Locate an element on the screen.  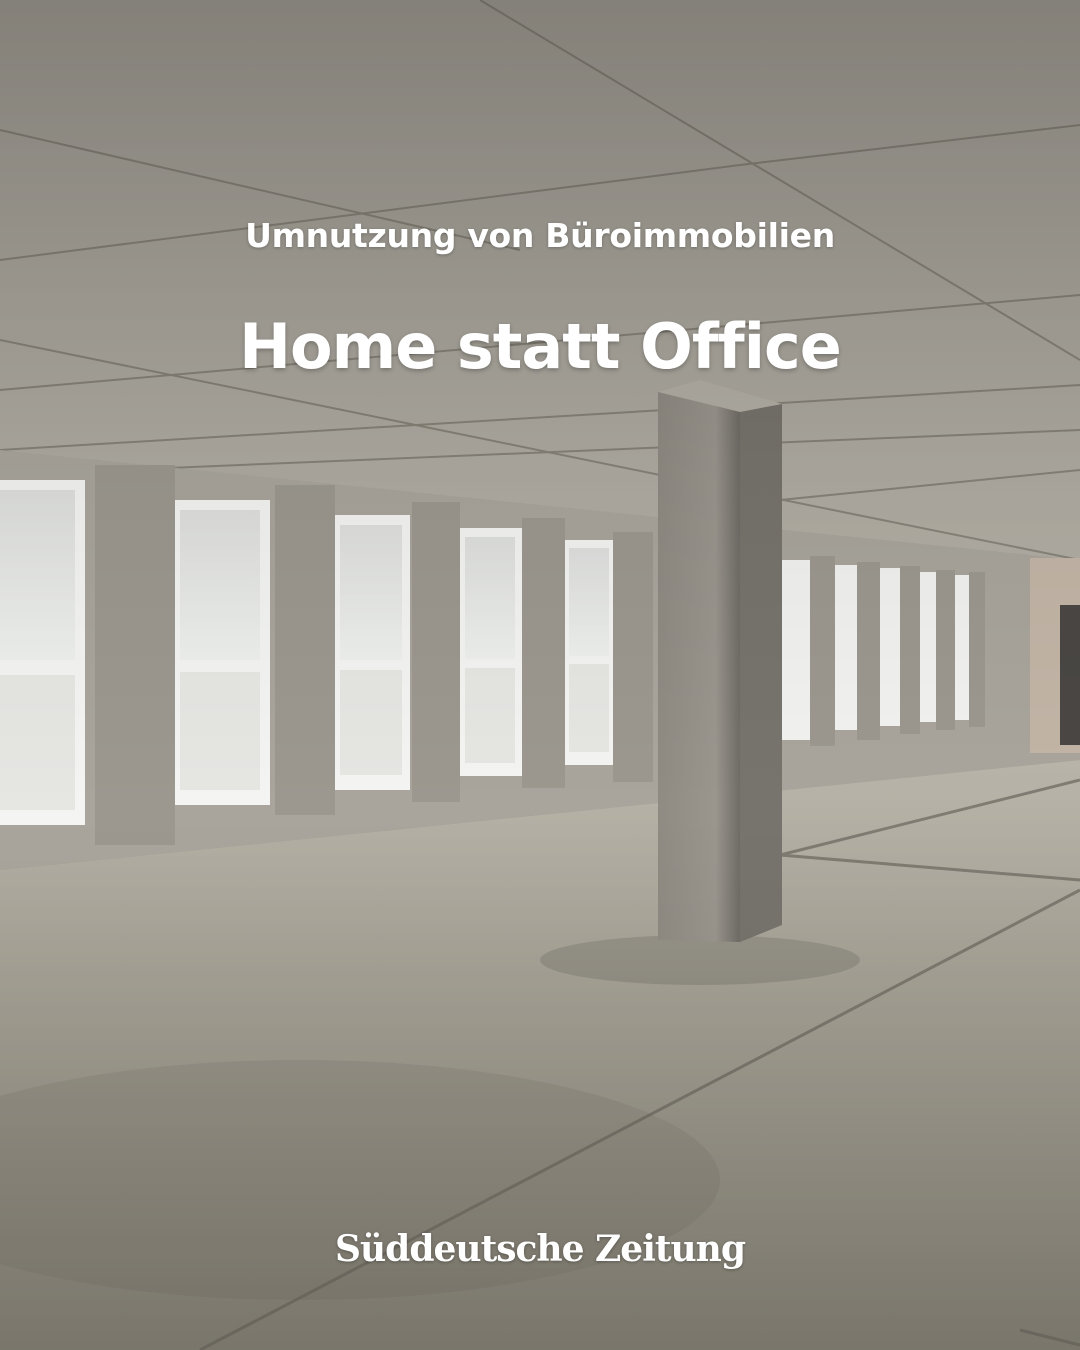
kicker-text: Umnutzung von Büroimmobilien is located at coordinates (540, 235).